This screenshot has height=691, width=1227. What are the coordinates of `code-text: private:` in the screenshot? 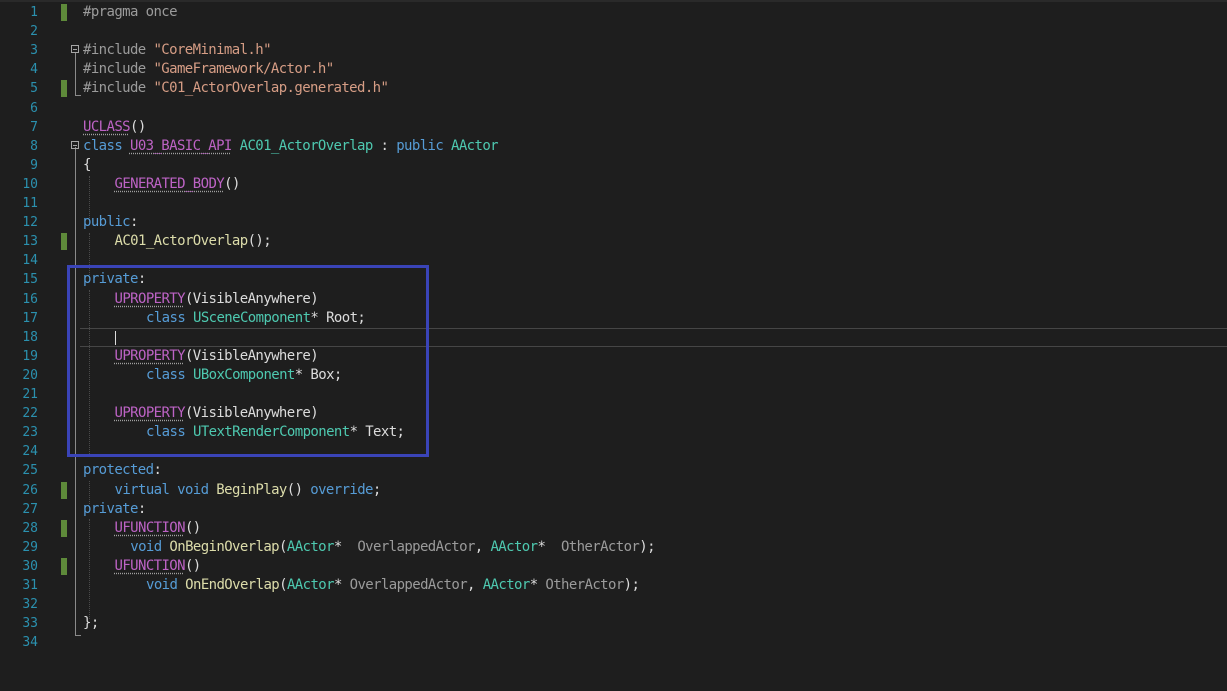 It's located at (114, 509).